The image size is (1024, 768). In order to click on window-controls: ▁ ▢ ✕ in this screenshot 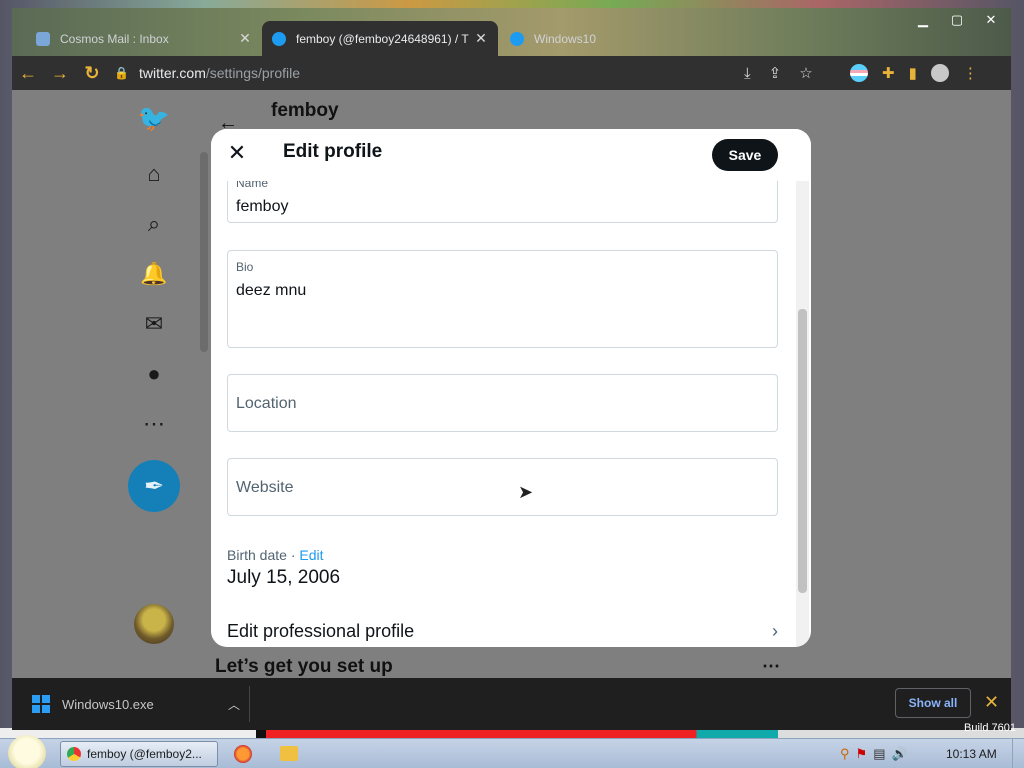, I will do `click(957, 20)`.